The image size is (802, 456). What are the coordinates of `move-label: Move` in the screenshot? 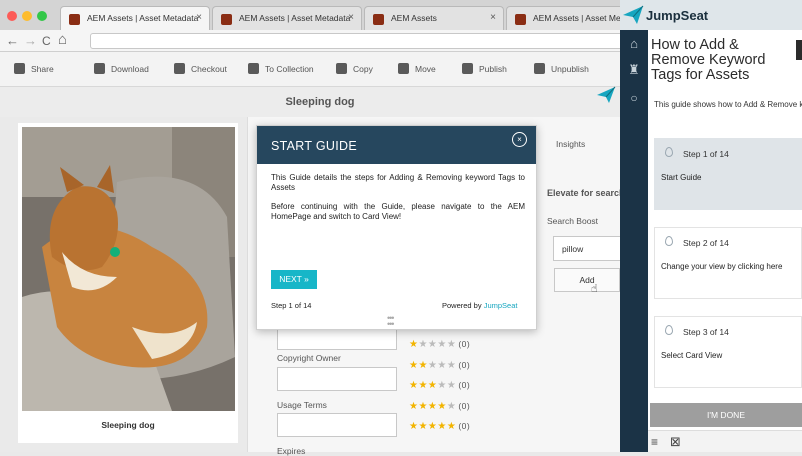 It's located at (425, 69).